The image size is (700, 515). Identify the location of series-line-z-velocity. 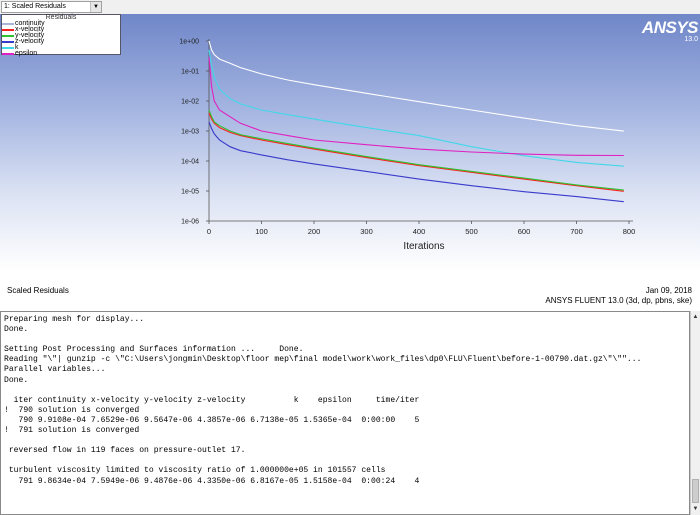
(416, 162).